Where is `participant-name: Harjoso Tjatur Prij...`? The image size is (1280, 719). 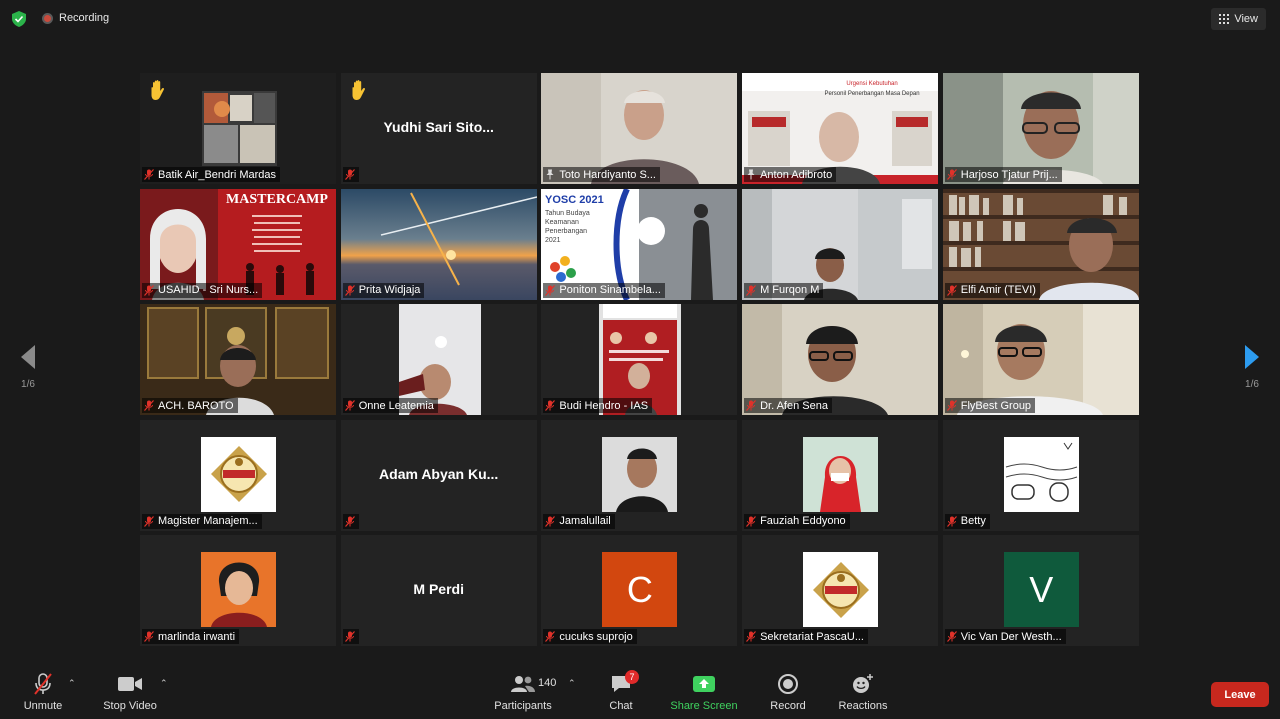
participant-name: Harjoso Tjatur Prij... is located at coordinates (1009, 174).